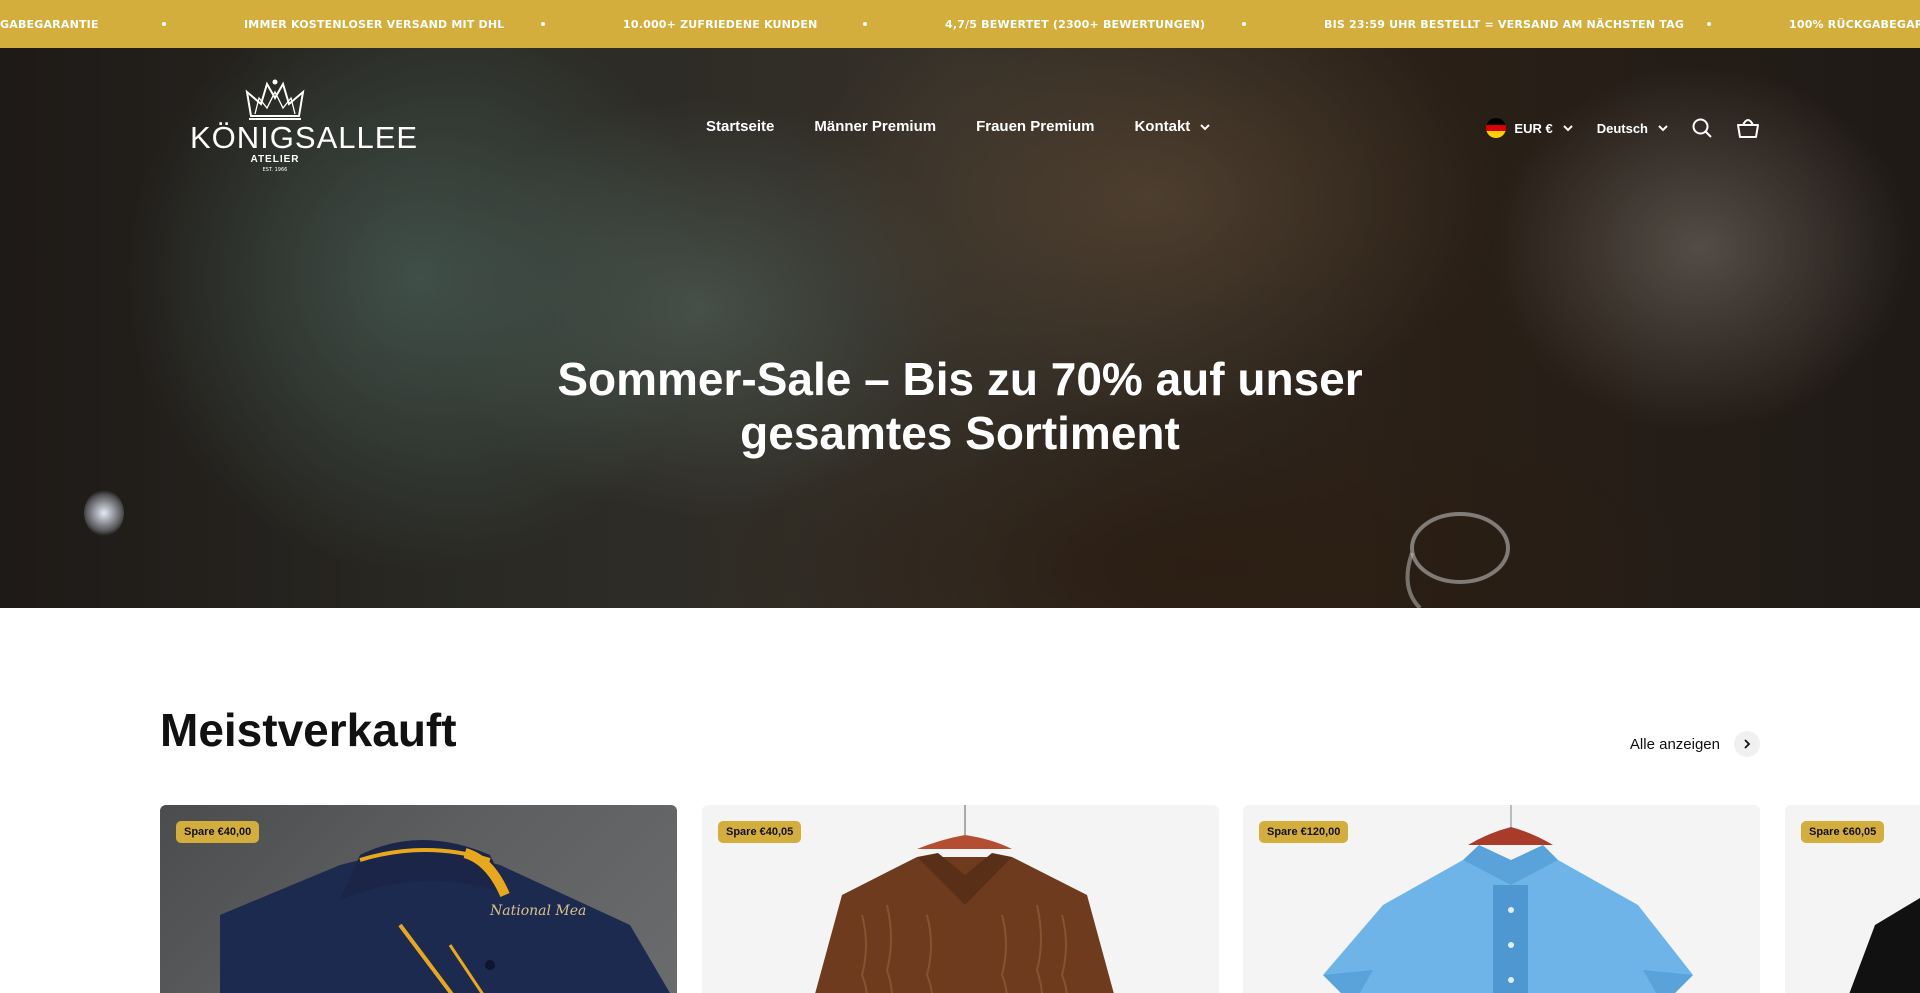 The image size is (1920, 993). Describe the element at coordinates (418, 899) in the screenshot. I see `product-card: Spare €40,00 National Mea` at that location.